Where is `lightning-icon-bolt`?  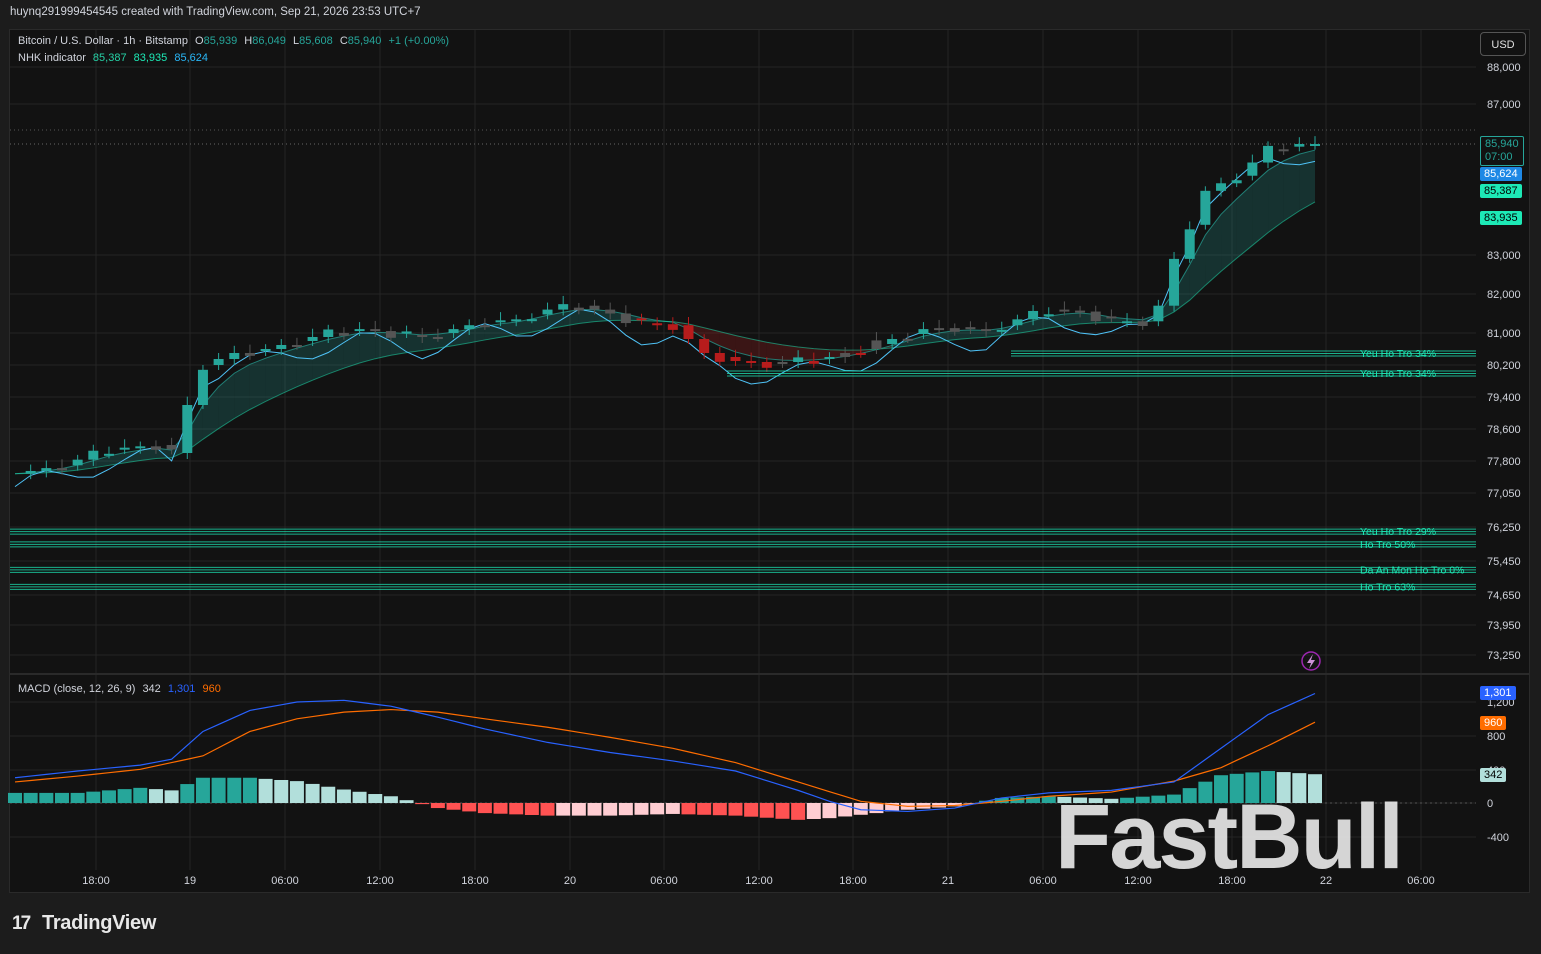 lightning-icon-bolt is located at coordinates (1311, 661).